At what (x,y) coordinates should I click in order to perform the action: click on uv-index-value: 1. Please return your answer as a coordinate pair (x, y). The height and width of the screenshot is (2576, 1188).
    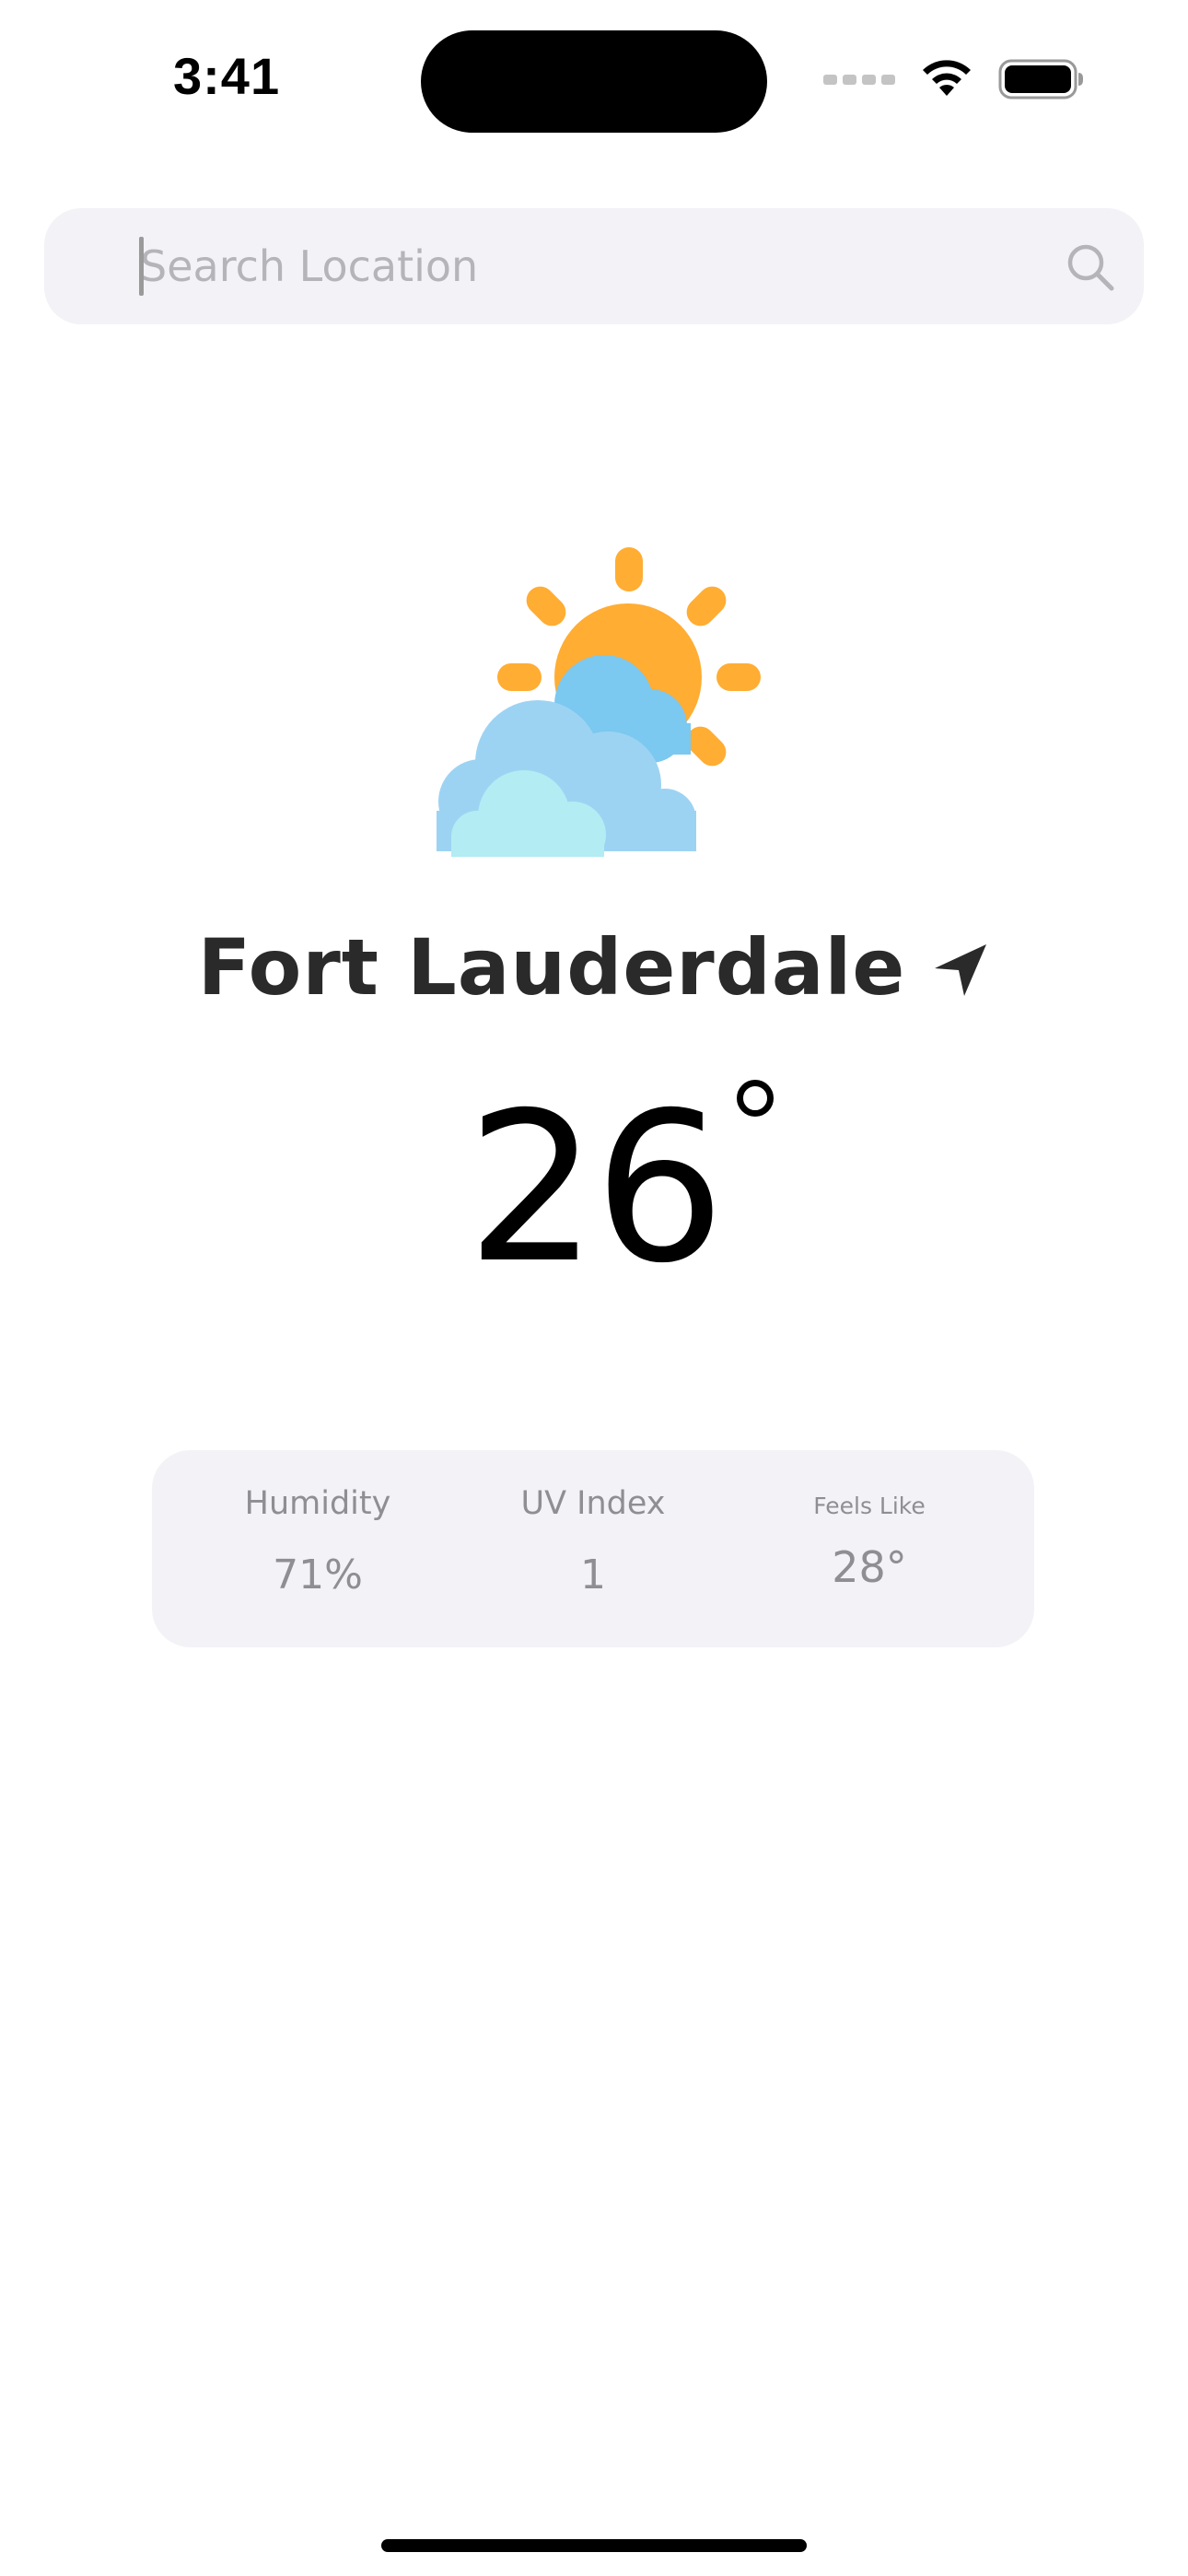
    Looking at the image, I should click on (593, 1574).